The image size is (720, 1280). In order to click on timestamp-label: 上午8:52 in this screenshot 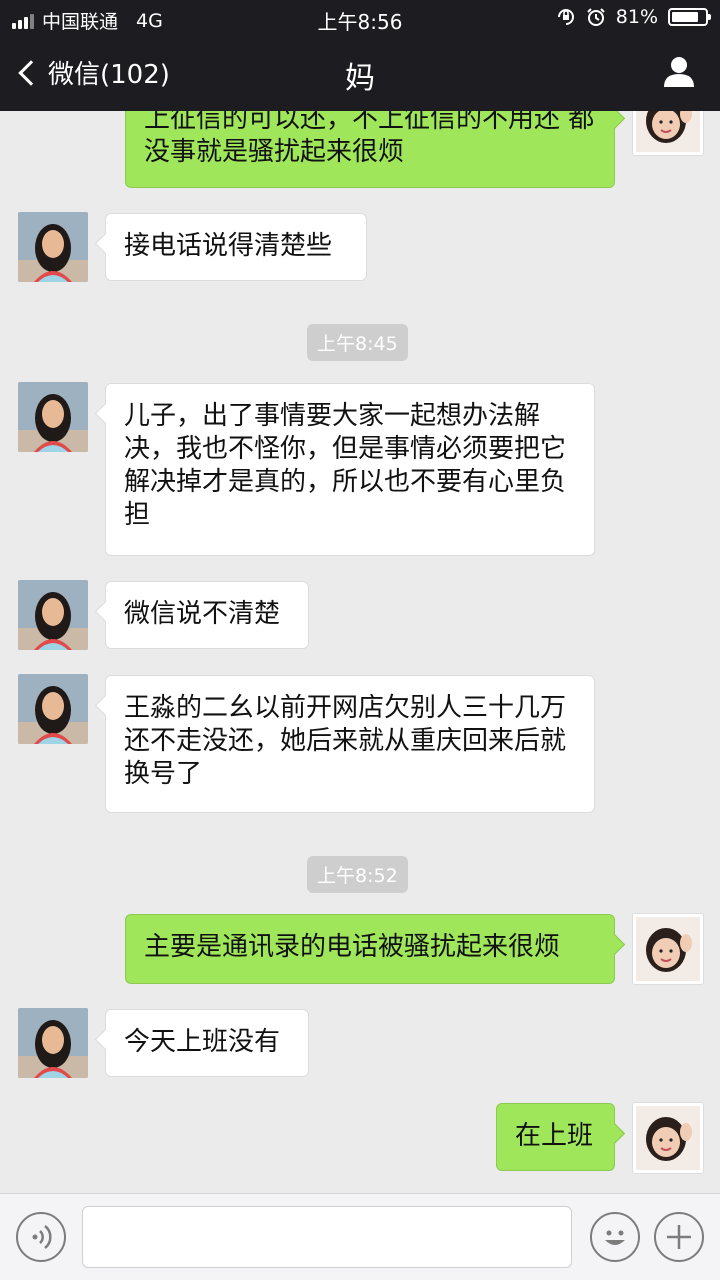, I will do `click(357, 874)`.